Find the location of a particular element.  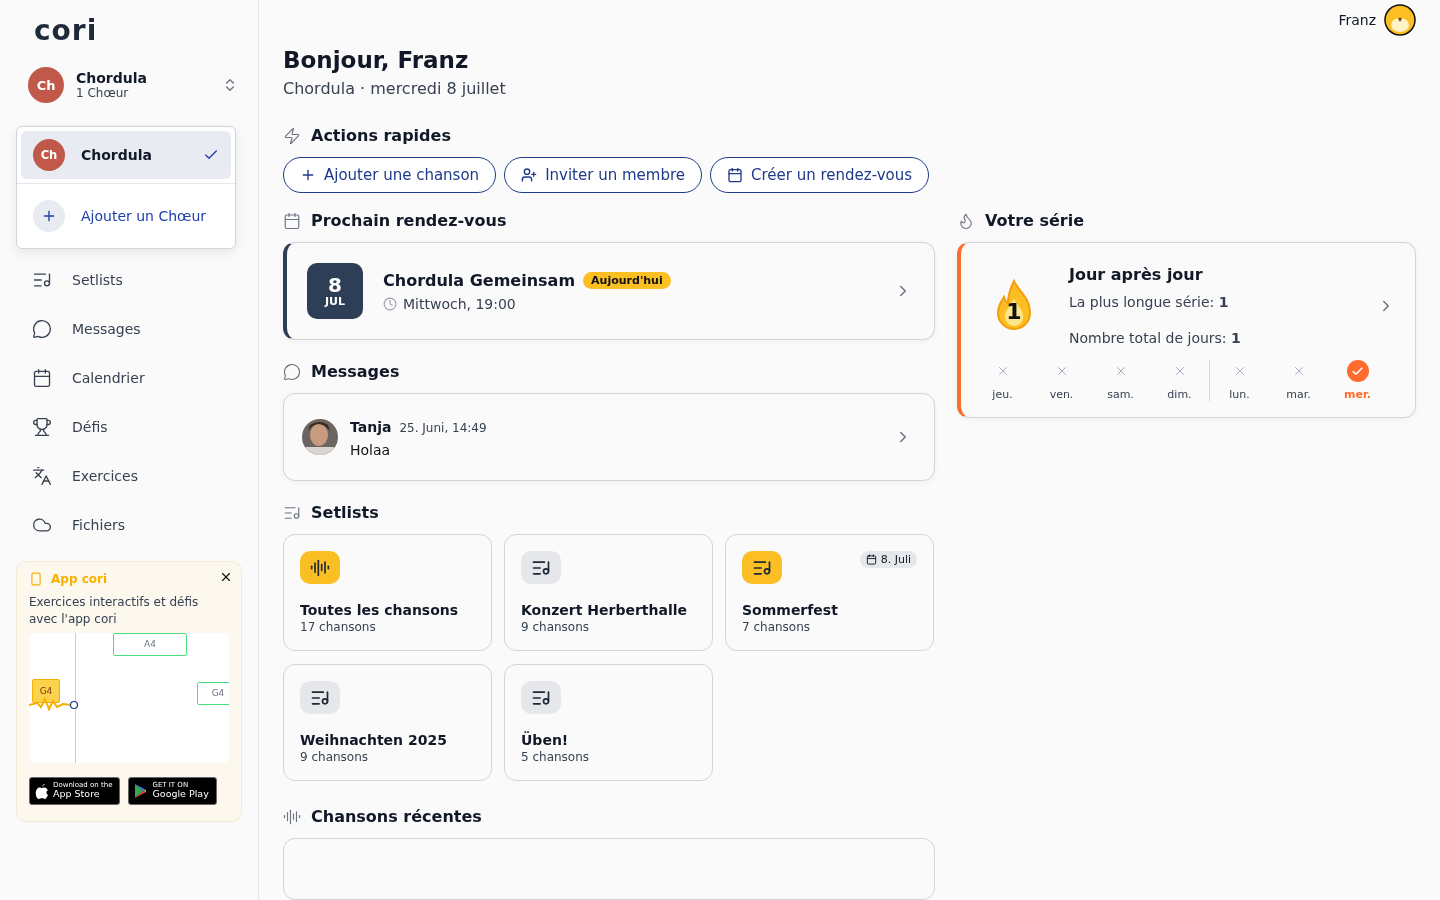

event-month: JUL is located at coordinates (334, 301).